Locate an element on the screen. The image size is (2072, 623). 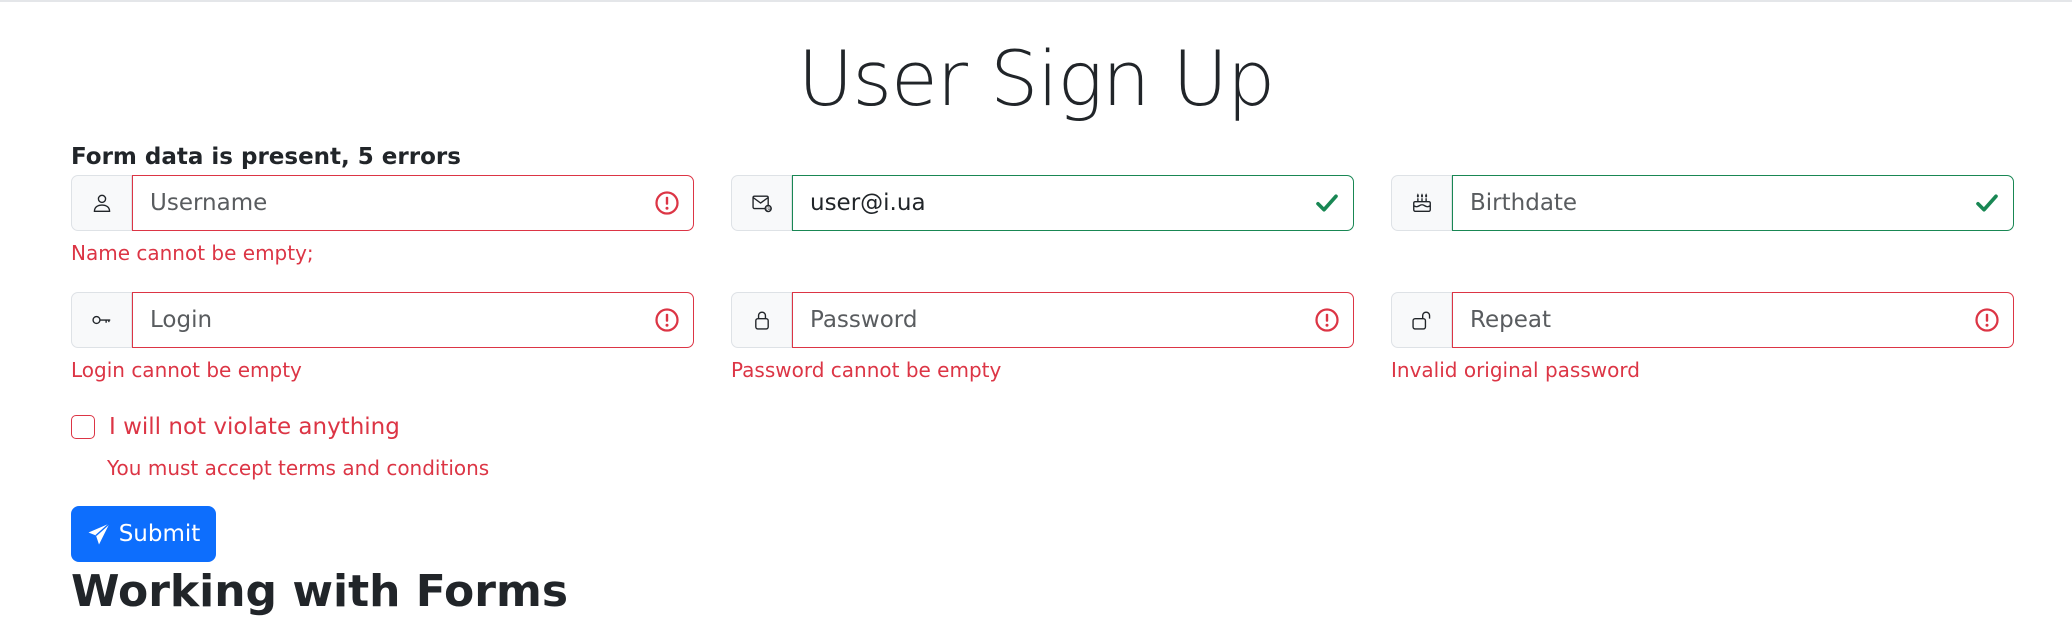
email-input is located at coordinates (1036, 203).